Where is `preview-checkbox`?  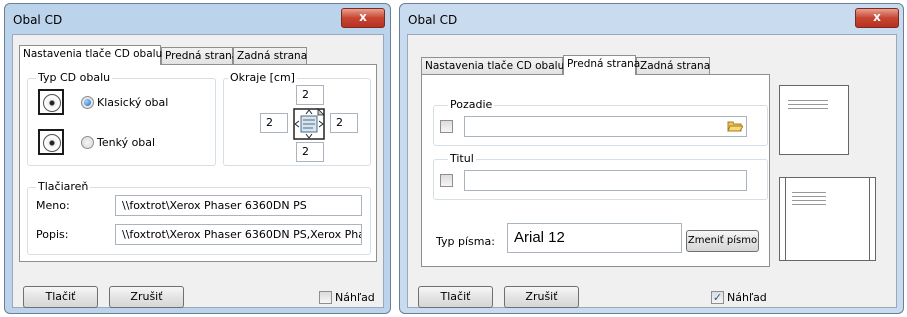
preview-checkbox is located at coordinates (325, 297).